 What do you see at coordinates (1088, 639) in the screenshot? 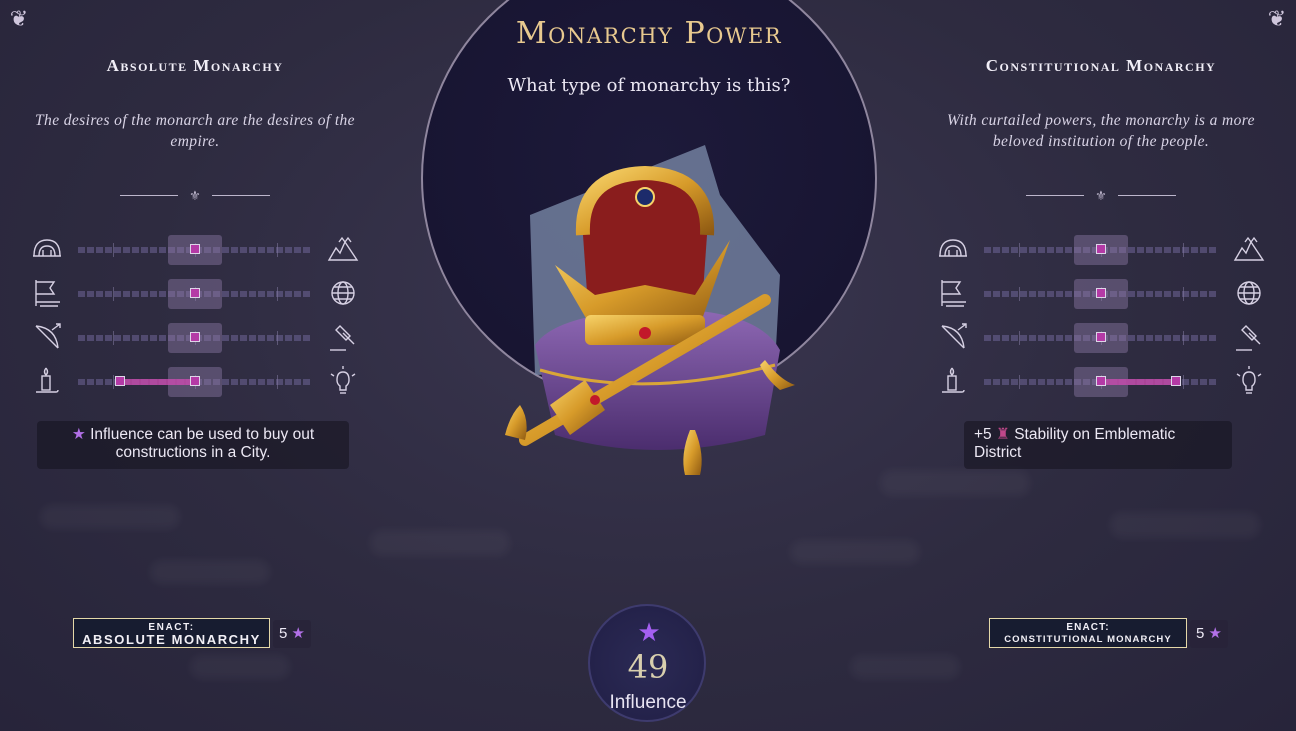
I see `enact-name: CONSTITUTIONAL MONARCHY` at bounding box center [1088, 639].